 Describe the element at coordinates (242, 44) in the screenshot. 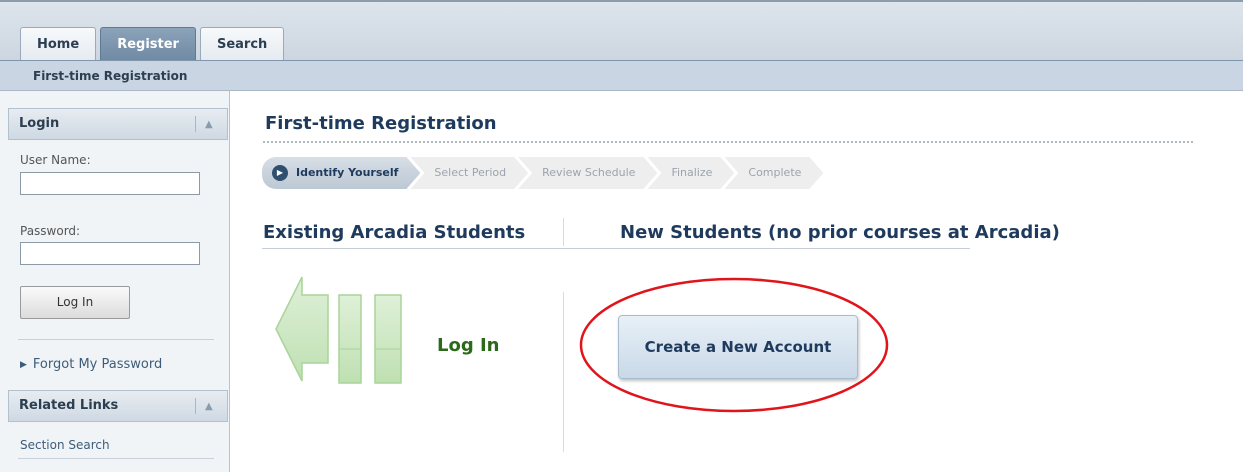

I see `tab-search: Search` at that location.